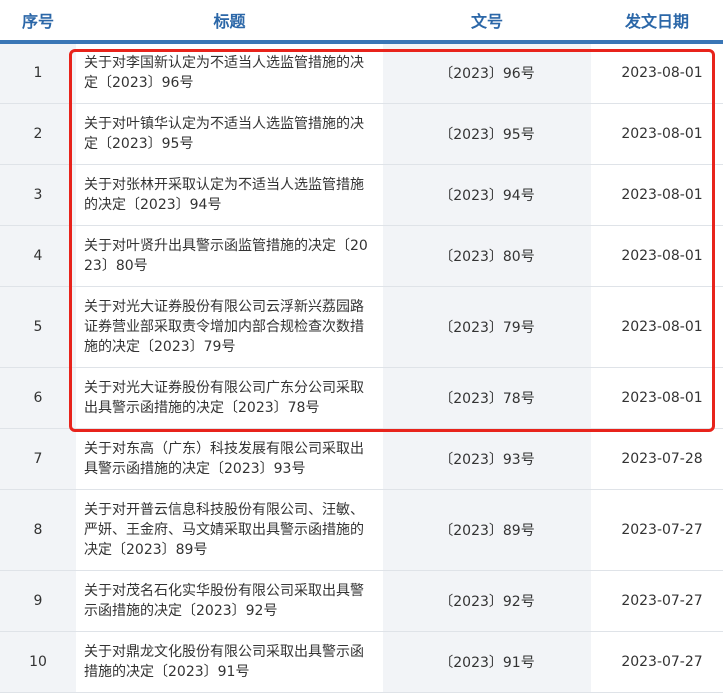 Image resolution: width=723 pixels, height=699 pixels. I want to click on row-doc-no: 〔2023〕95号, so click(487, 134).